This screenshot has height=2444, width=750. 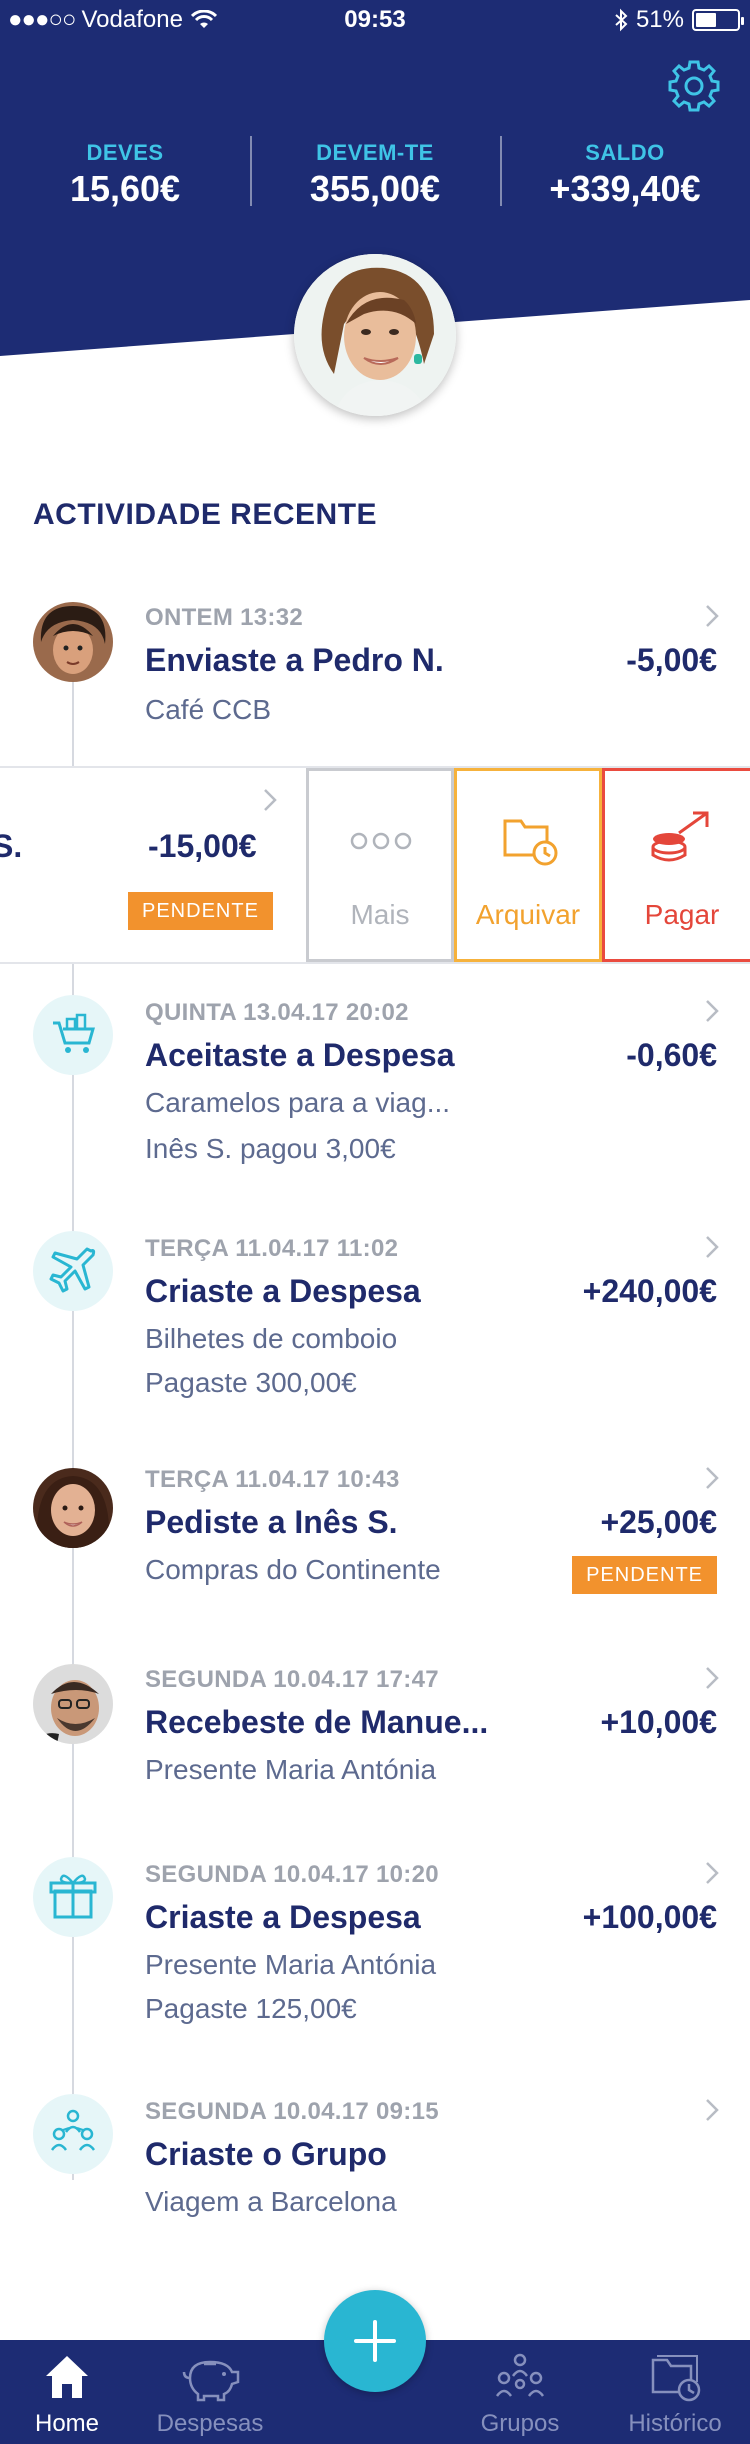 I want to click on activity-amount: -5,00€, so click(x=671, y=660).